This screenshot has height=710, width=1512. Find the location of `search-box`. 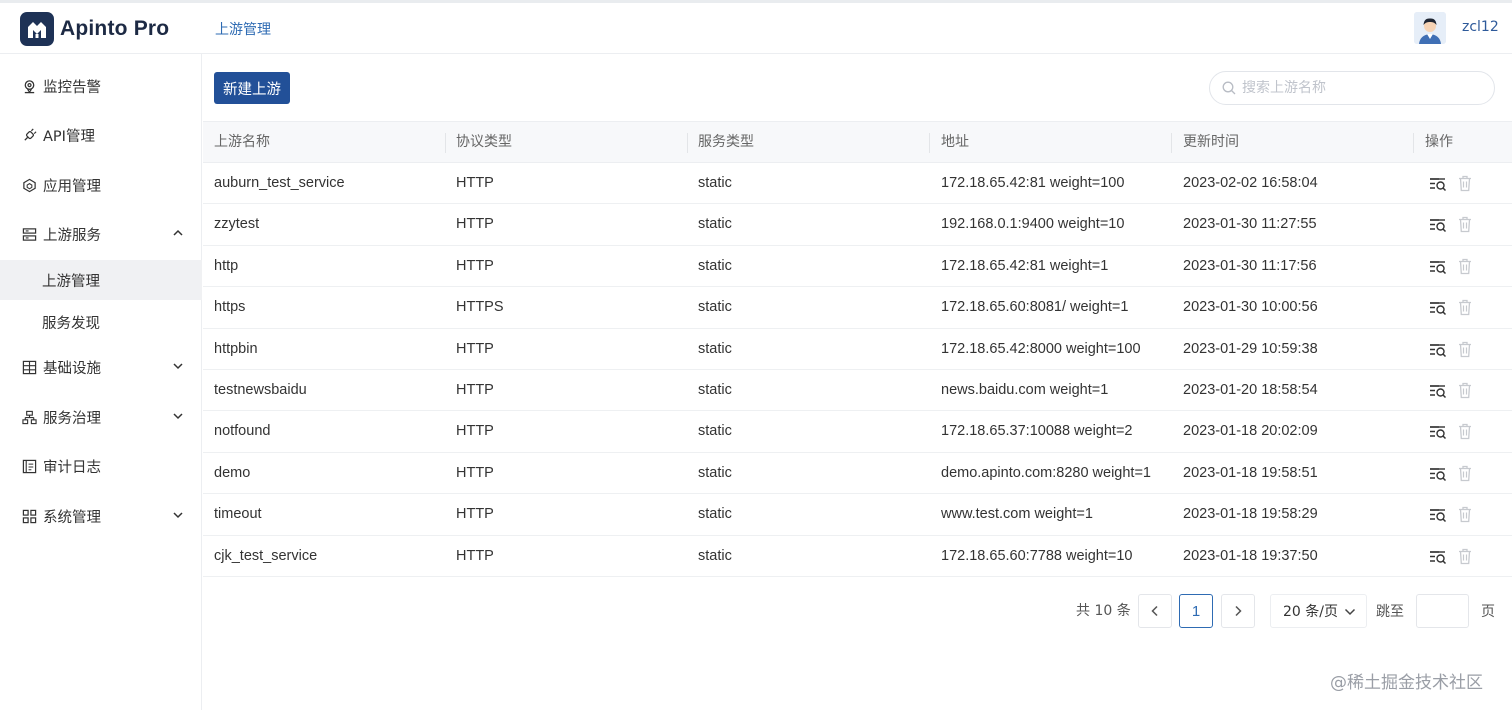

search-box is located at coordinates (1352, 88).